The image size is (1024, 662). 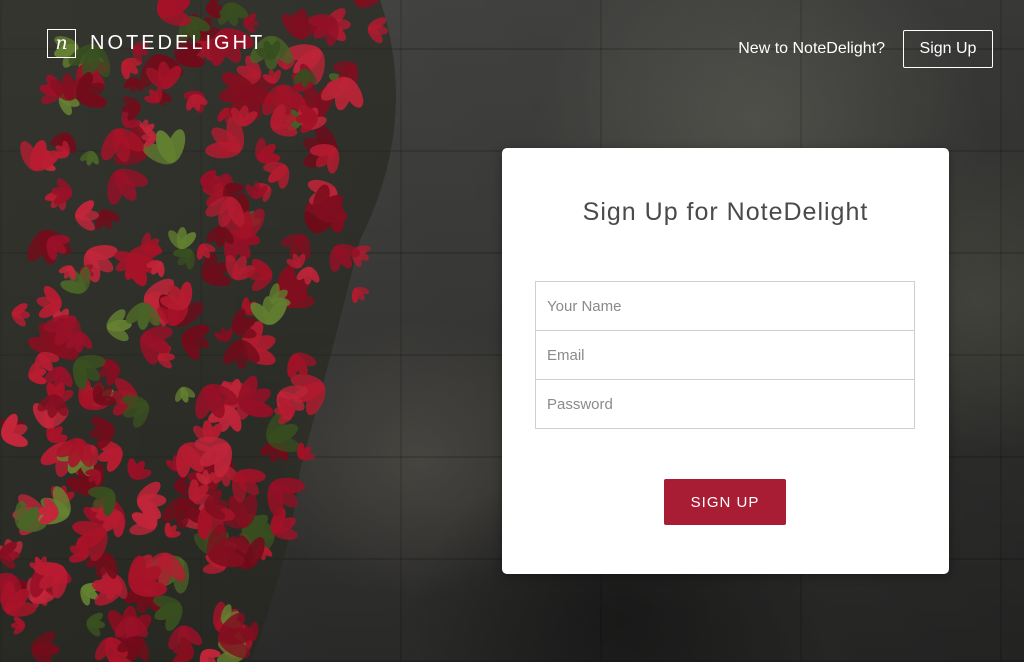 I want to click on header-signup-button: Sign Up, so click(x=948, y=49).